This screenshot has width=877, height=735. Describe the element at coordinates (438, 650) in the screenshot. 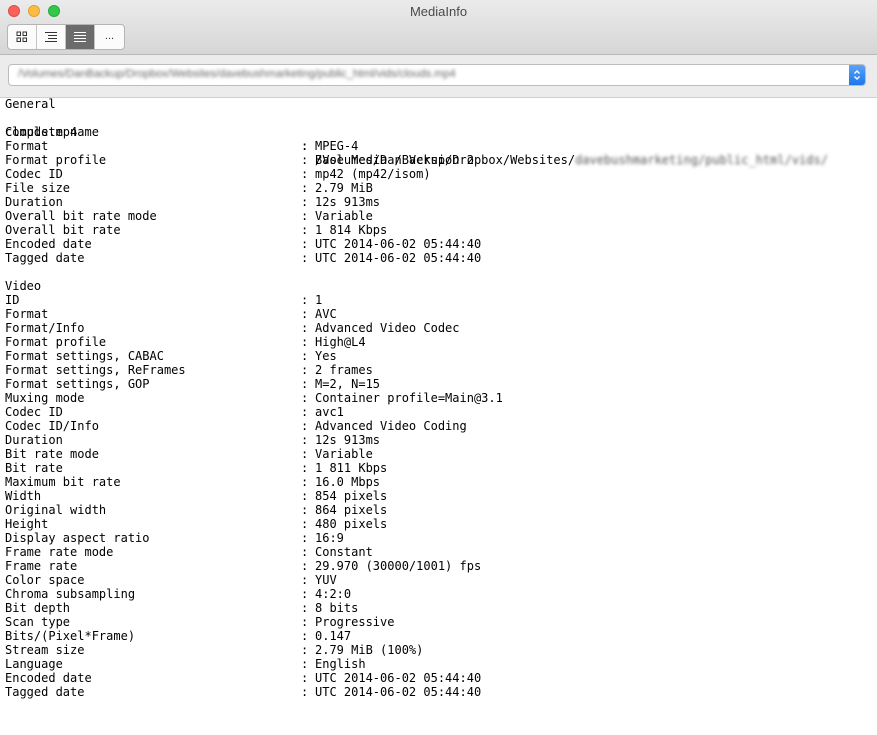

I see `info-row: Stream size:2.79 MiB (100%)` at that location.